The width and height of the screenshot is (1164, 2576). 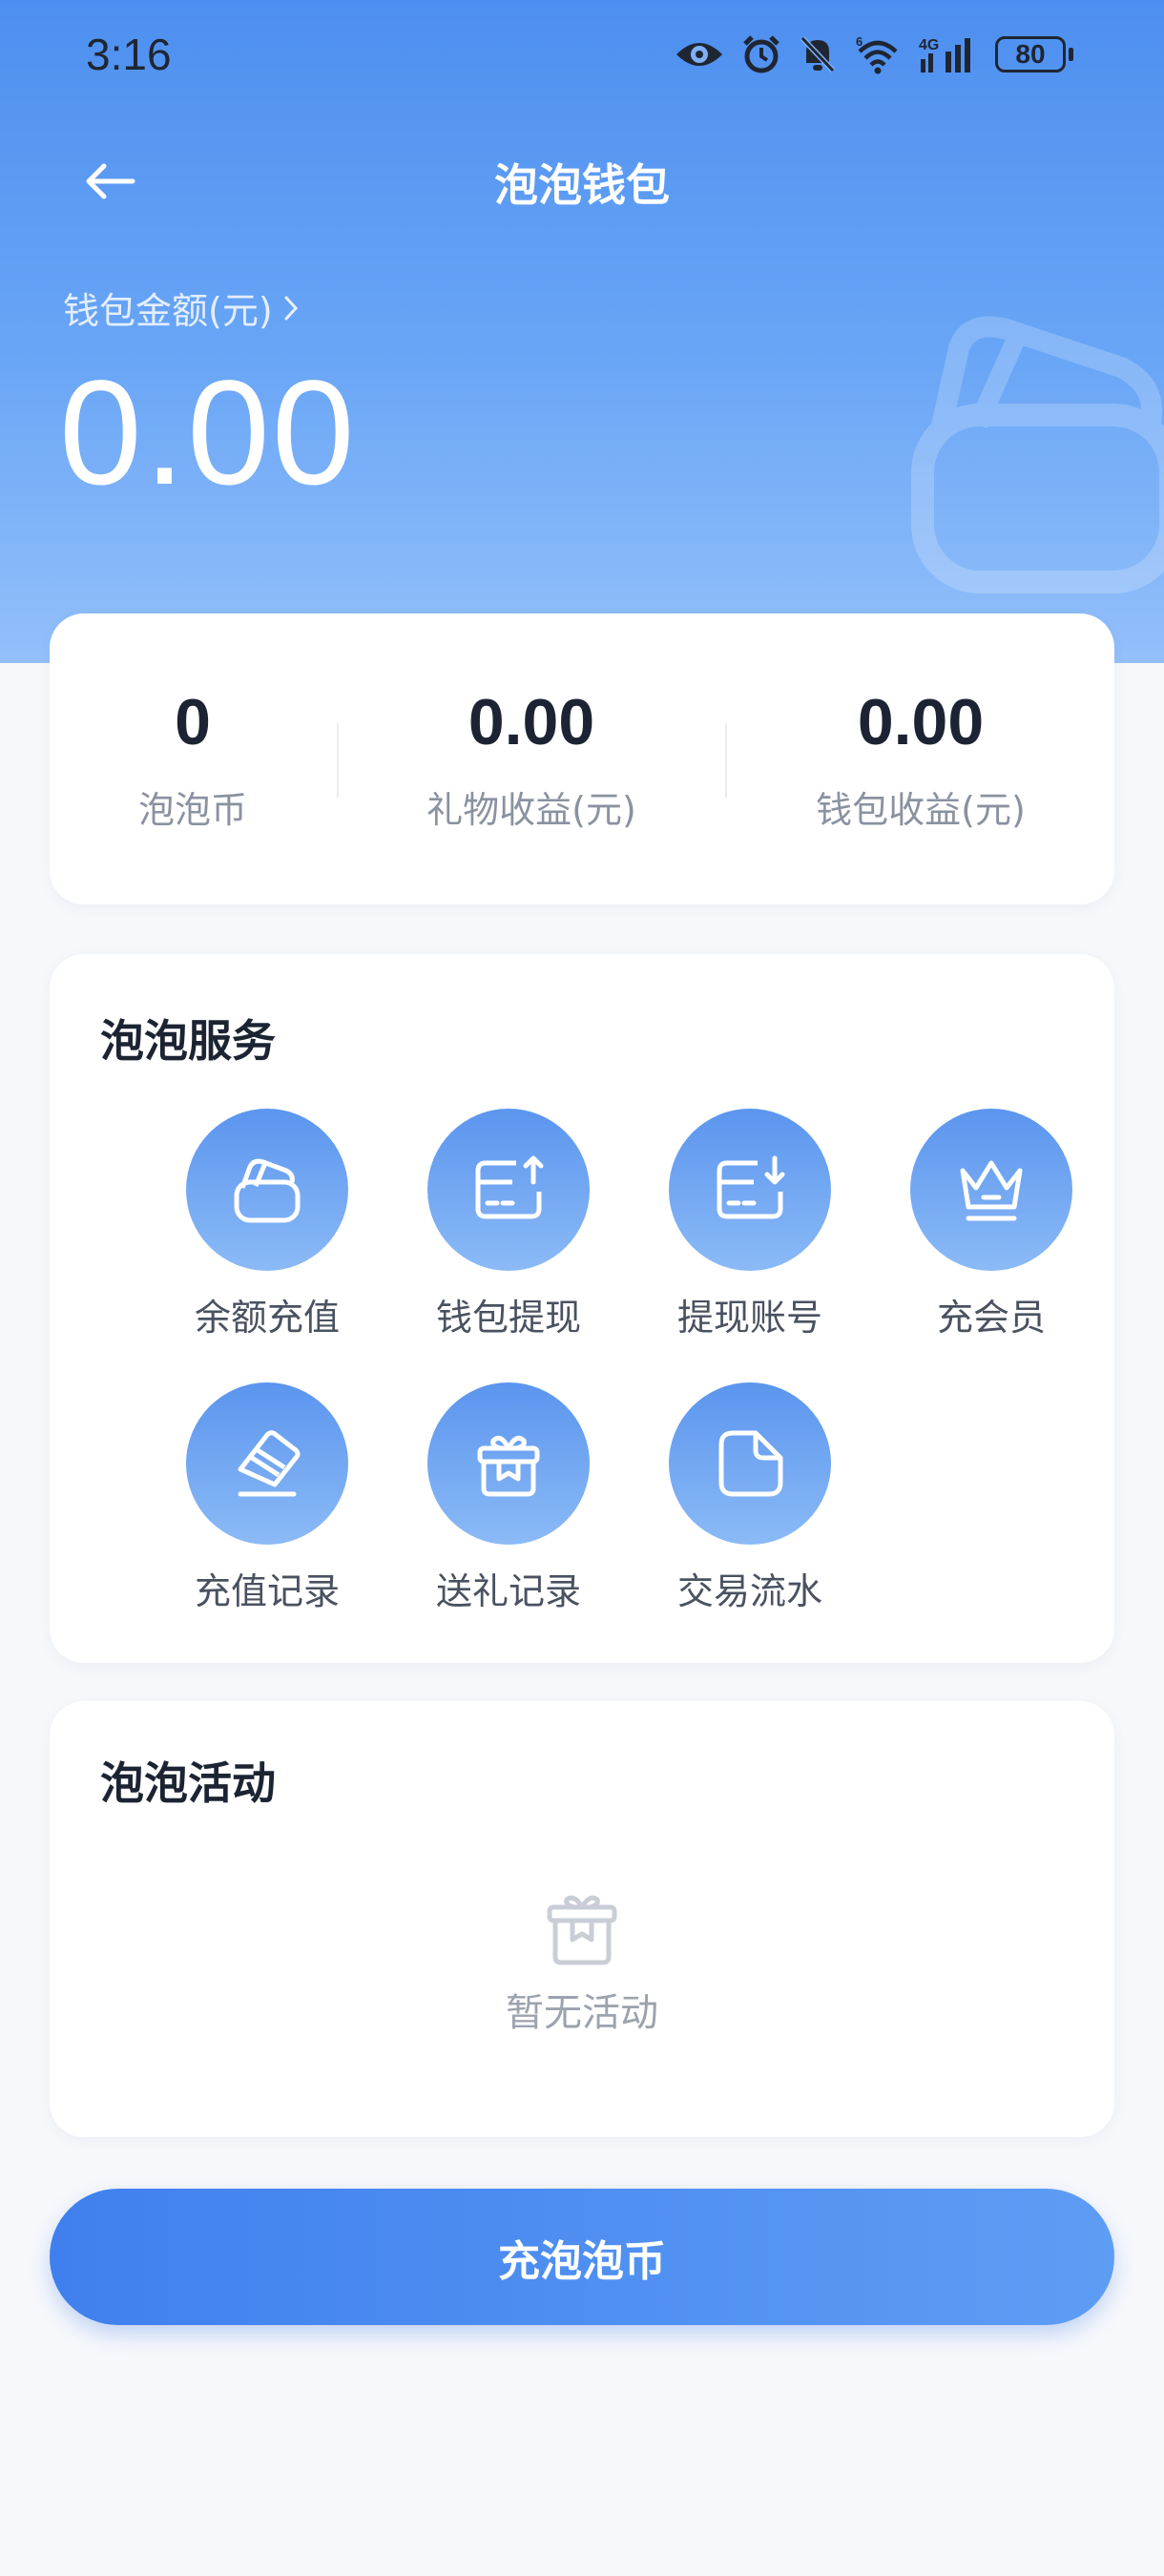 What do you see at coordinates (129, 54) in the screenshot?
I see `status-time: 3:16` at bounding box center [129, 54].